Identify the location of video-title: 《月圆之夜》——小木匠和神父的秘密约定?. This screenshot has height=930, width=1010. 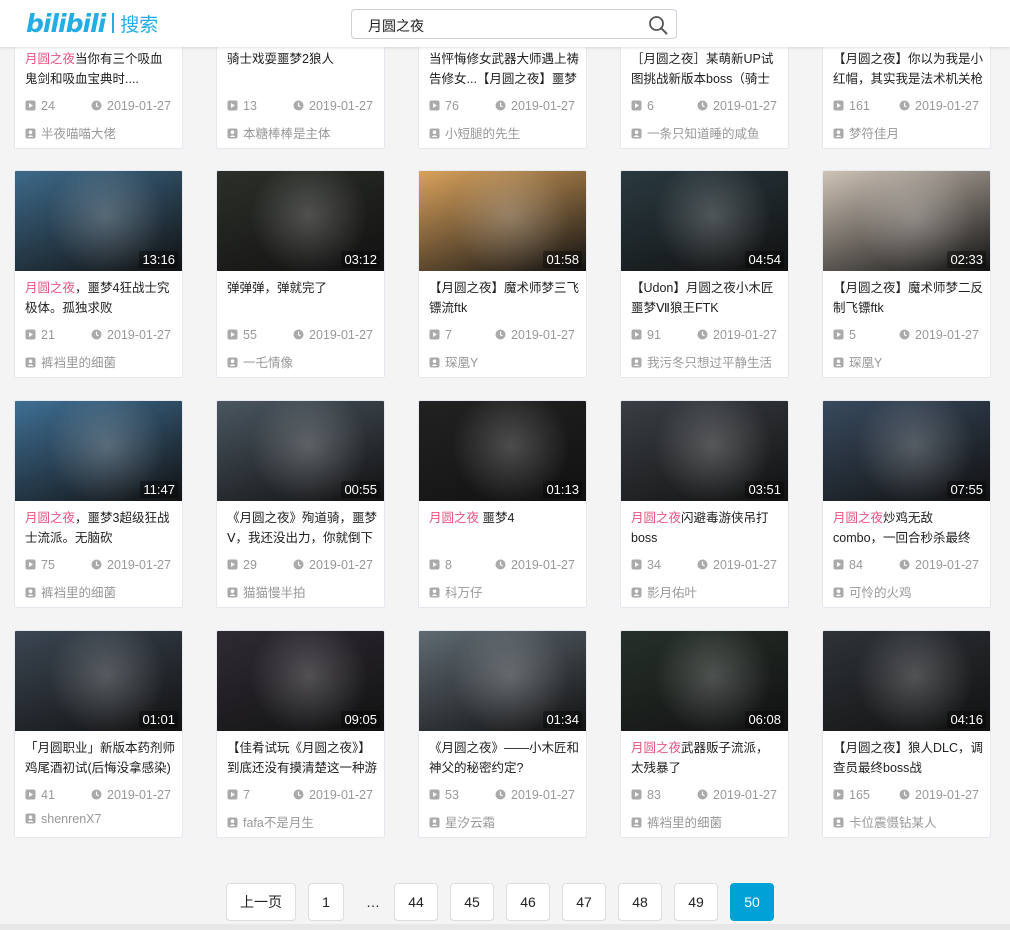
(504, 758).